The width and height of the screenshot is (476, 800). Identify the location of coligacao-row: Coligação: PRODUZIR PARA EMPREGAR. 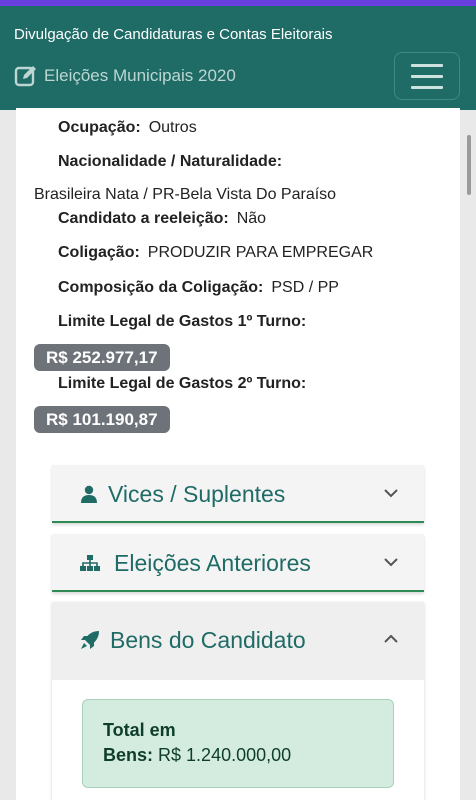
(215, 253).